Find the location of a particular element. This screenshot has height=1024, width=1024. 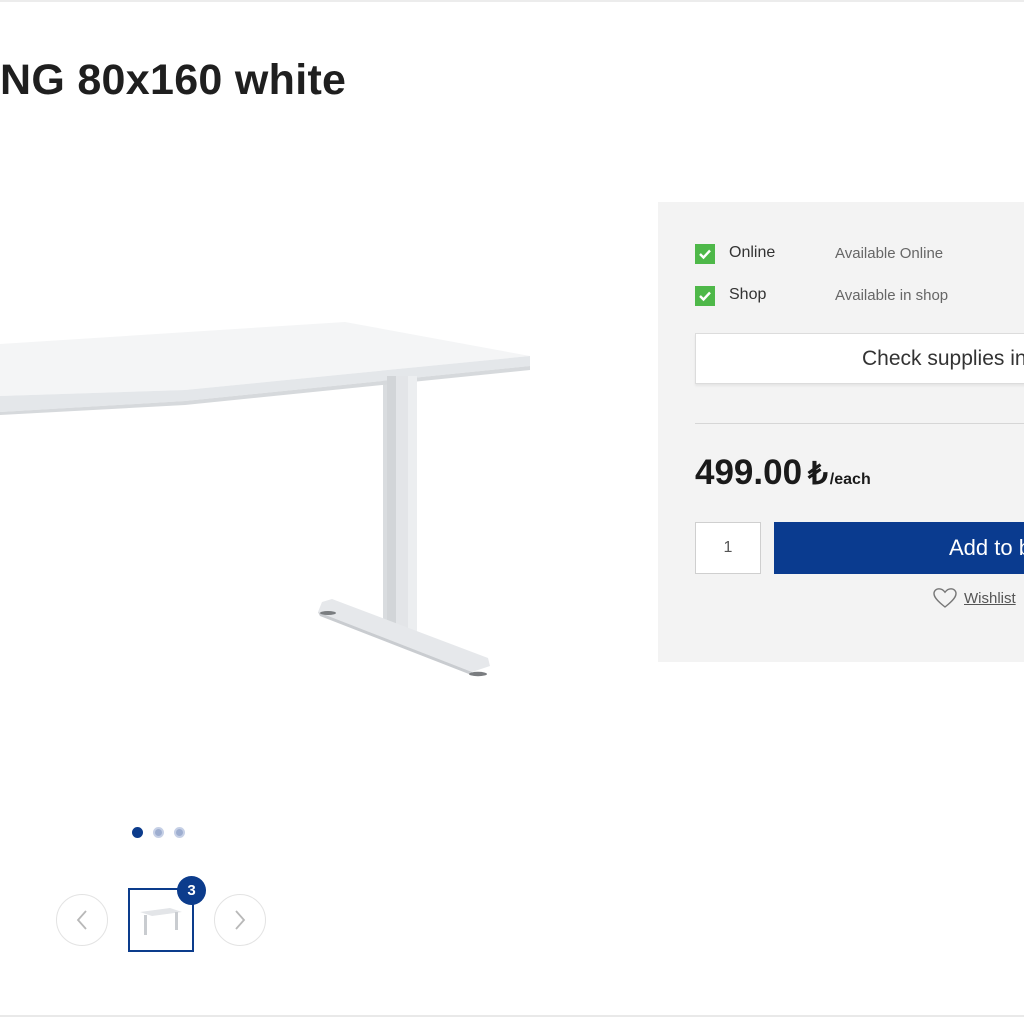

availability-online-row: Online Available Online is located at coordinates (819, 254).